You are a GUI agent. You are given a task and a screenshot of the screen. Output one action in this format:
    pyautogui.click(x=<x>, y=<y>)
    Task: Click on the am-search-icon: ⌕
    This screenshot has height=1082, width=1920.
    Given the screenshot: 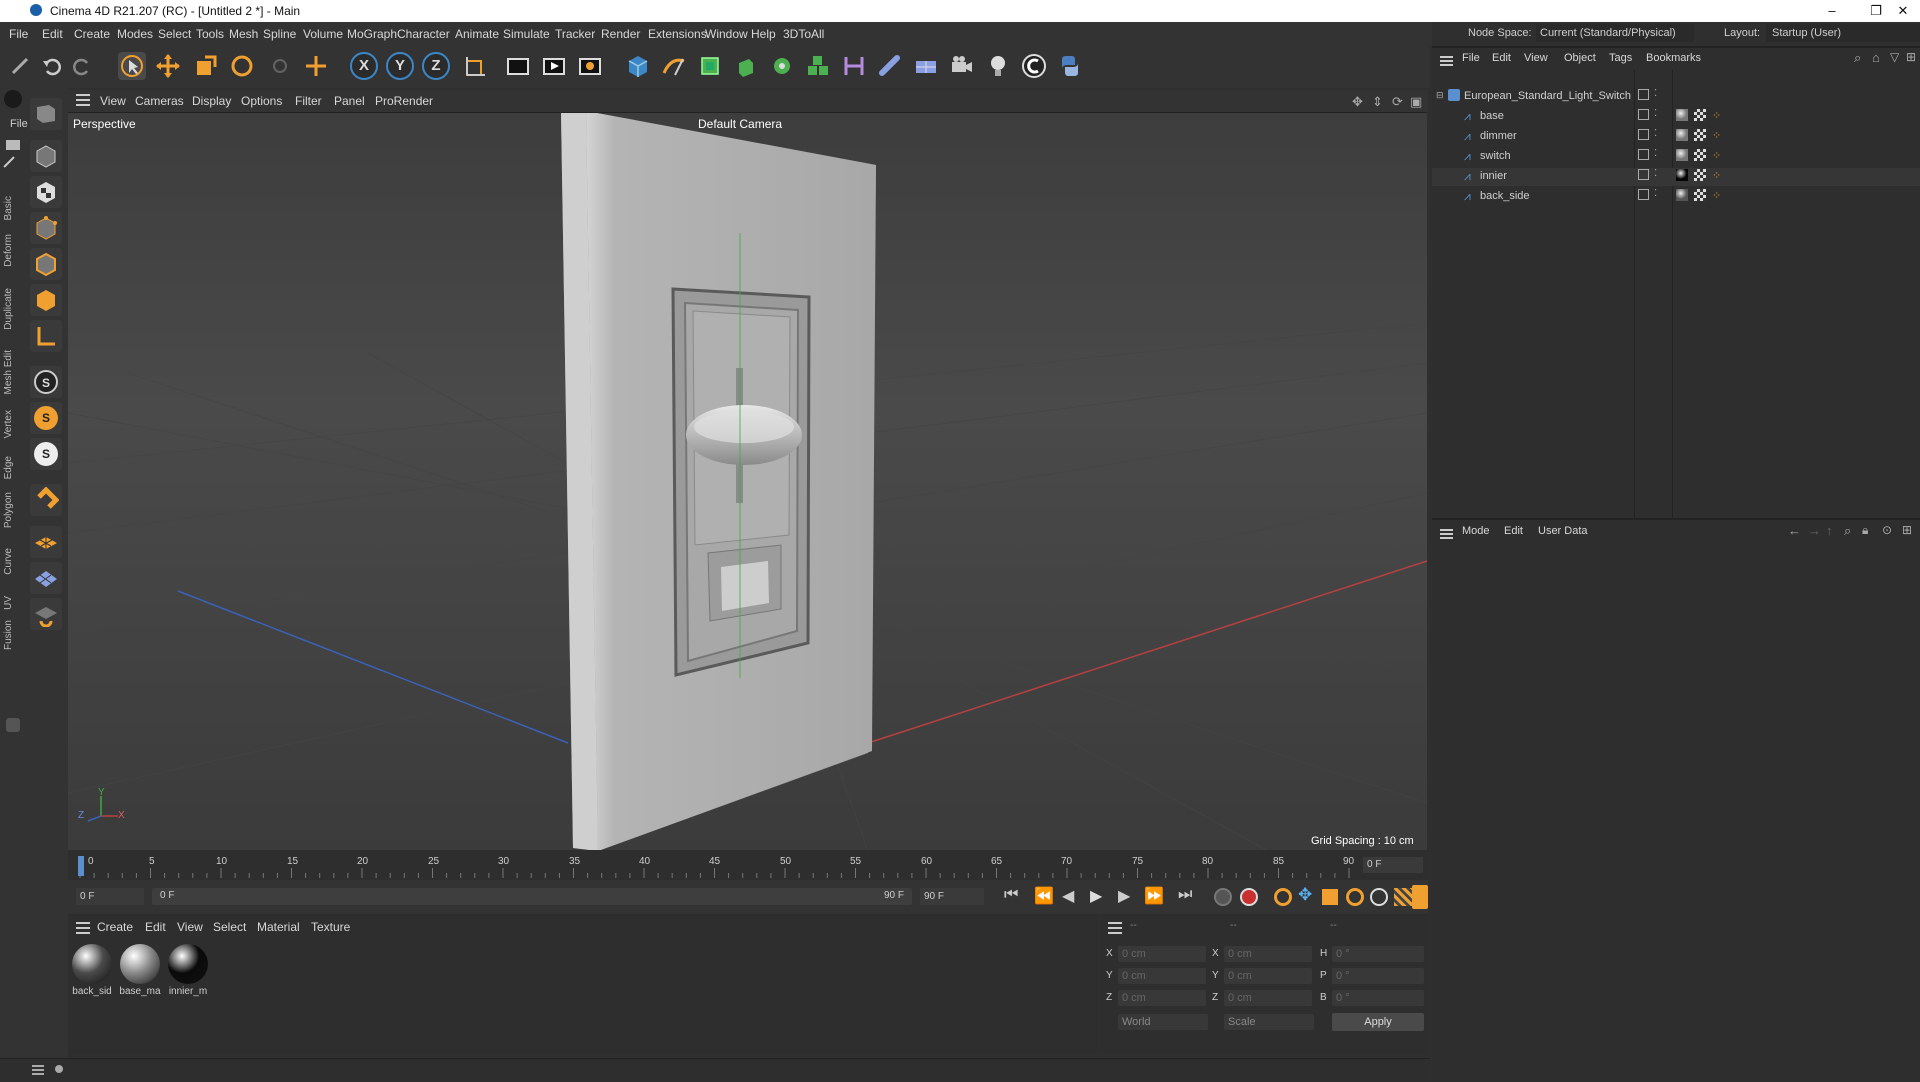 What is the action you would take?
    pyautogui.click(x=1847, y=531)
    